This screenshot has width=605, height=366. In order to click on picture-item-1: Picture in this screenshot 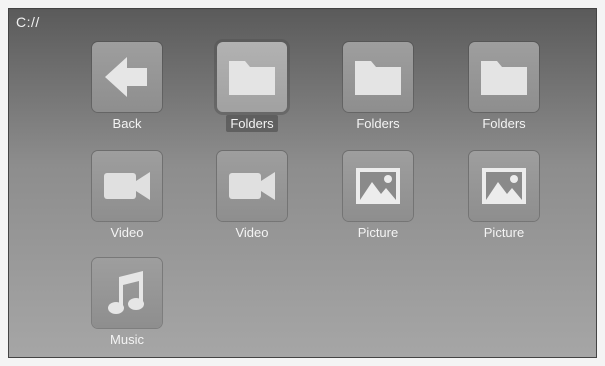, I will do `click(378, 196)`.